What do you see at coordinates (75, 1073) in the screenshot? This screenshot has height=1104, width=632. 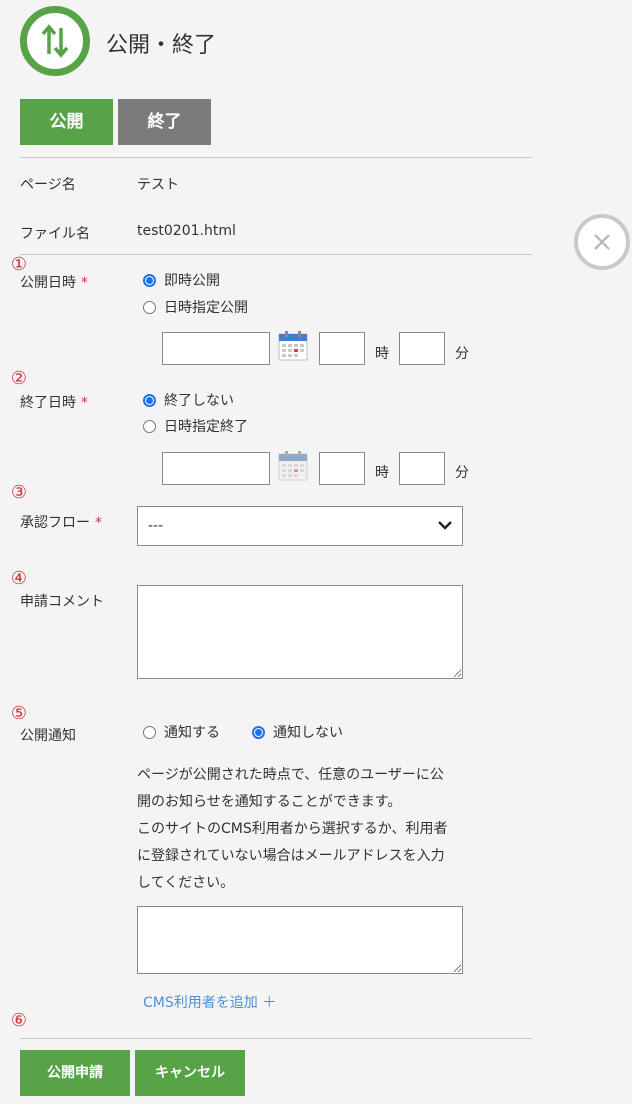 I see `submit-request-button: 公開申請` at bounding box center [75, 1073].